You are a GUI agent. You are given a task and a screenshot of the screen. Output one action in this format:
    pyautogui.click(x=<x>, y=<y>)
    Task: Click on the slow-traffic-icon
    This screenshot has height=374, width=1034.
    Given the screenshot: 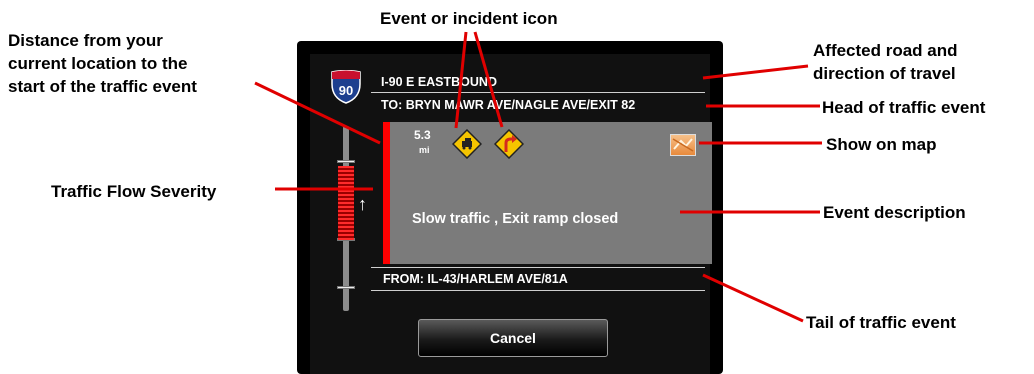 What is the action you would take?
    pyautogui.click(x=467, y=144)
    